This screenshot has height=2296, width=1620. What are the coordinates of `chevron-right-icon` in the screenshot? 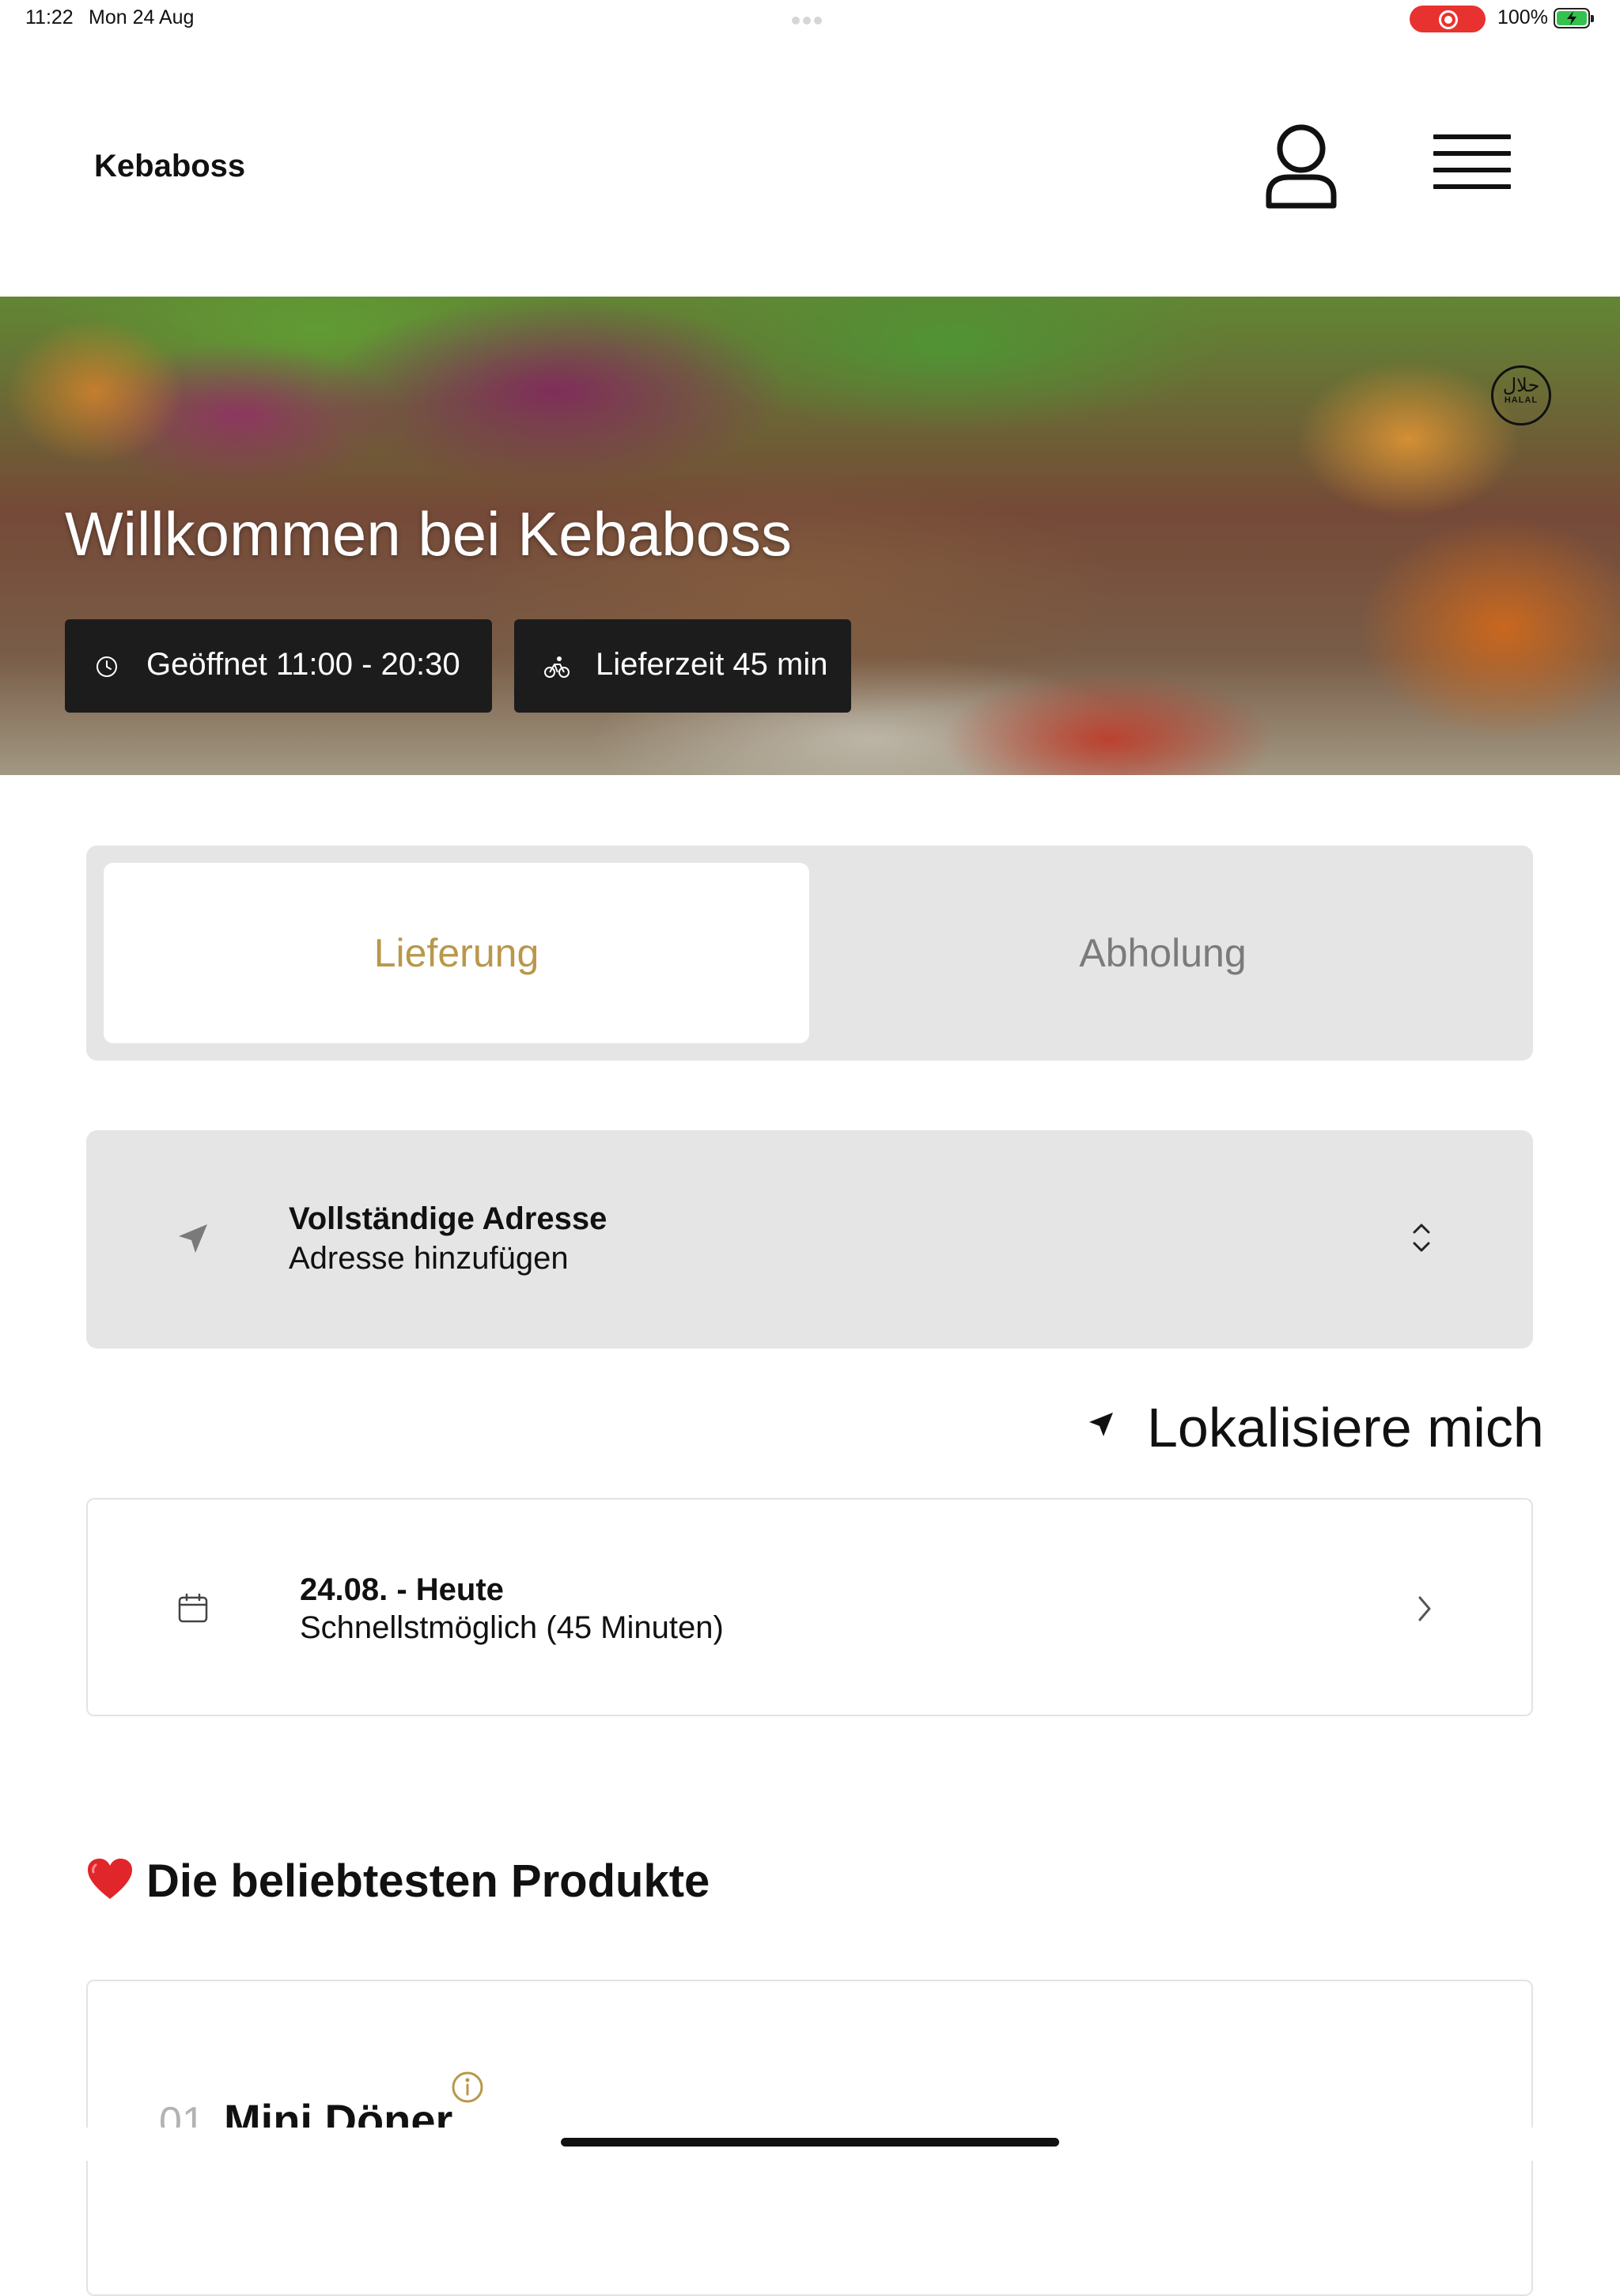 It's located at (1424, 1608).